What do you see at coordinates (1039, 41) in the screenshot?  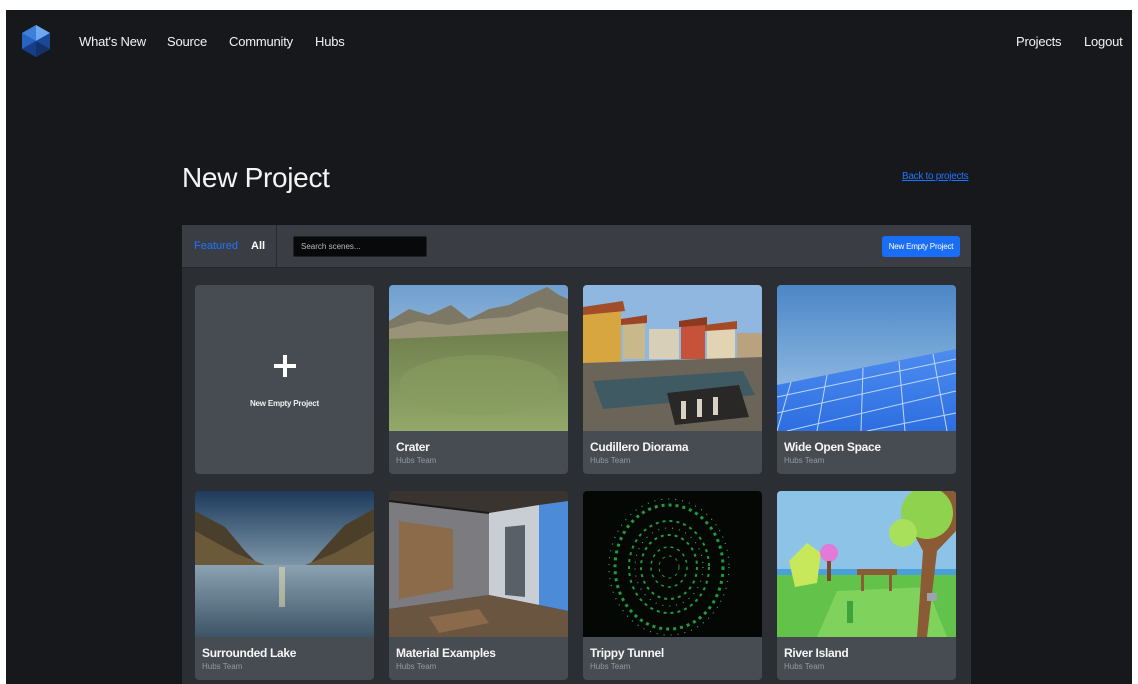 I see `nav-projects: Projects` at bounding box center [1039, 41].